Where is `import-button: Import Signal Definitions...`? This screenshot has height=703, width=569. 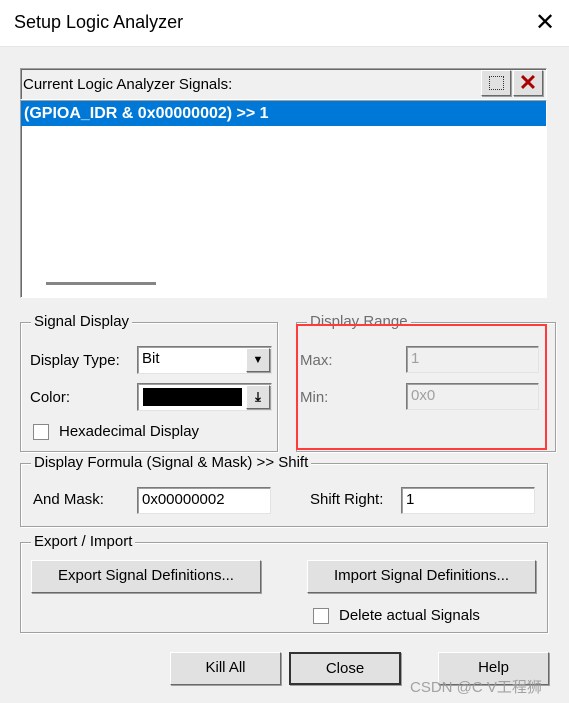
import-button: Import Signal Definitions... is located at coordinates (421, 576).